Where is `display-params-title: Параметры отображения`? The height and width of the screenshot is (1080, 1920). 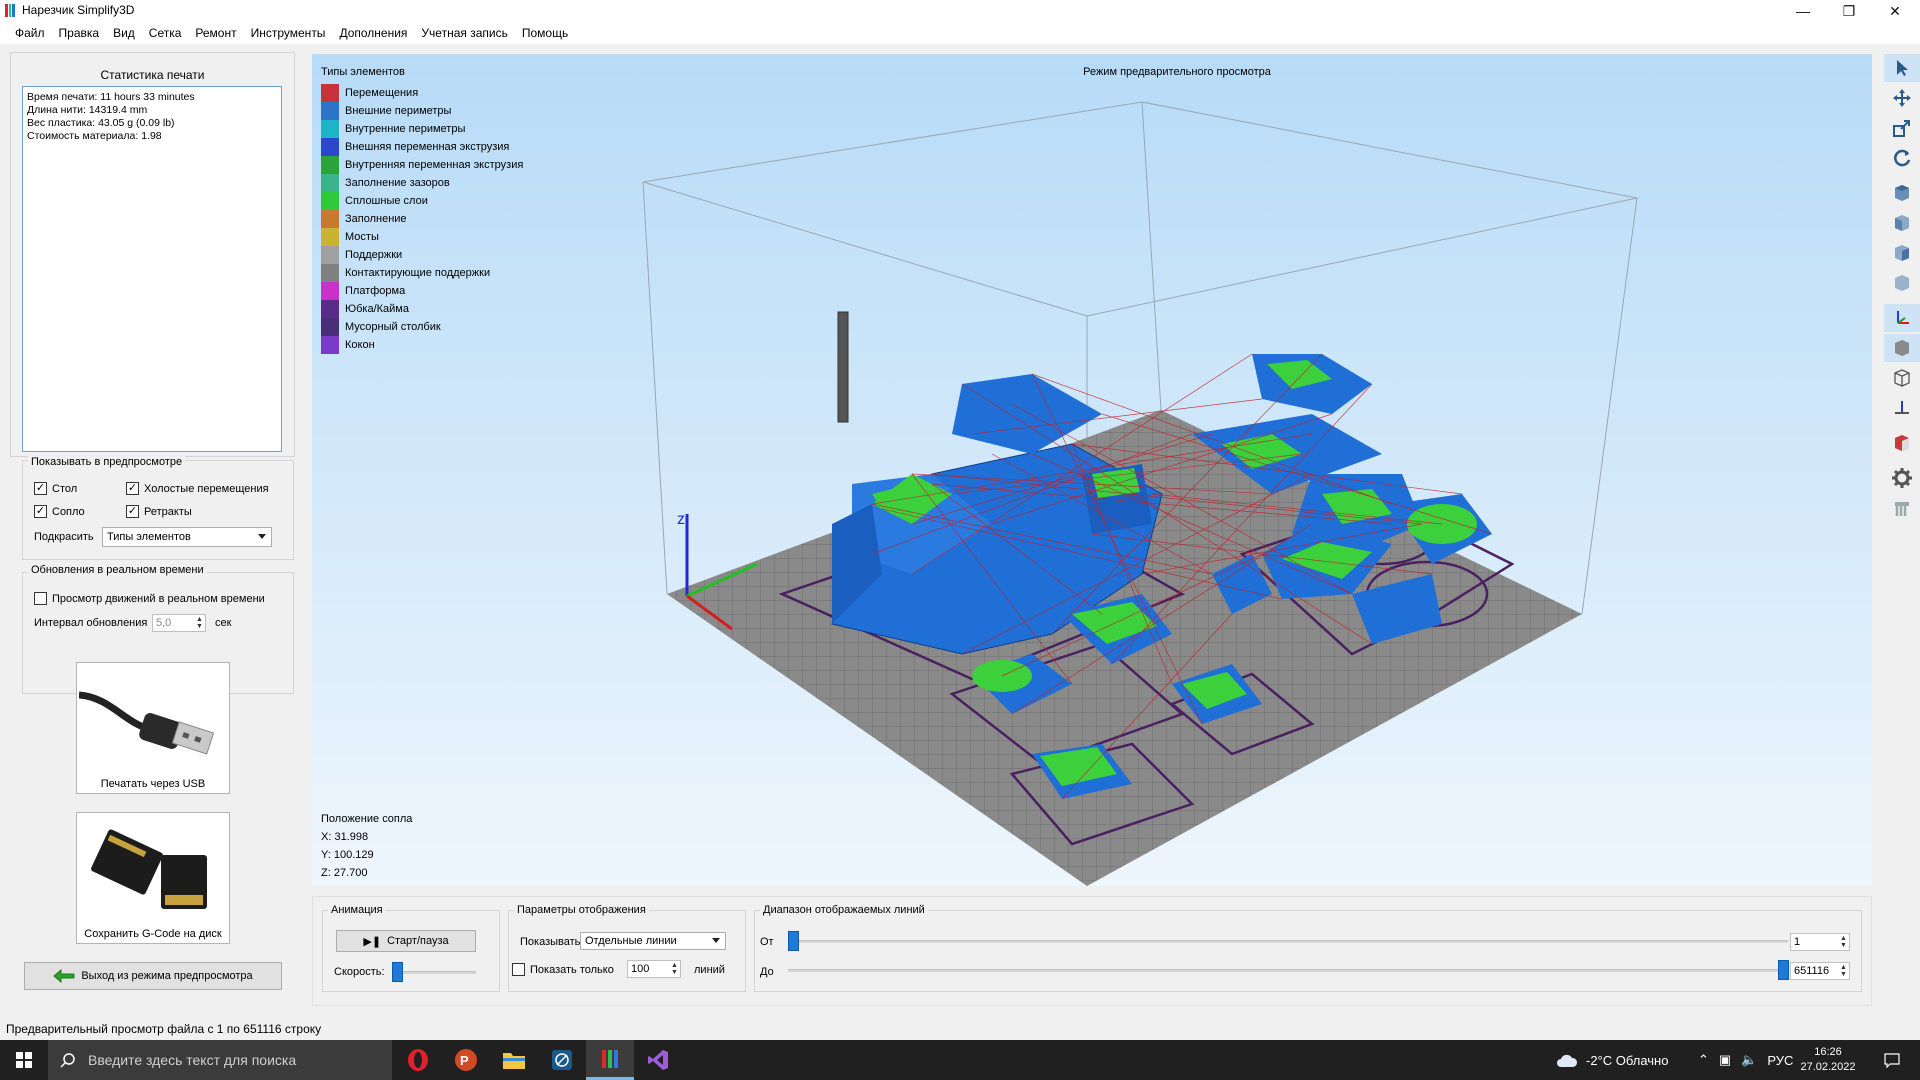 display-params-title: Параметры отображения is located at coordinates (581, 910).